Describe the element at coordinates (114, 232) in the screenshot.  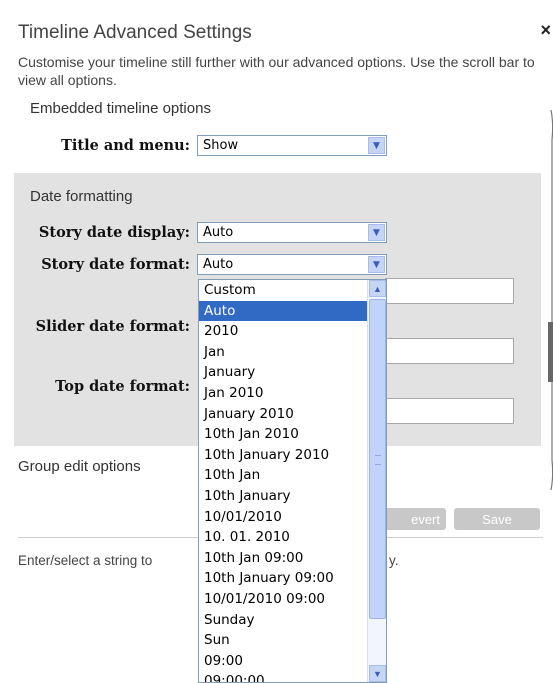
I see `story-date-display-label: Story date display:` at that location.